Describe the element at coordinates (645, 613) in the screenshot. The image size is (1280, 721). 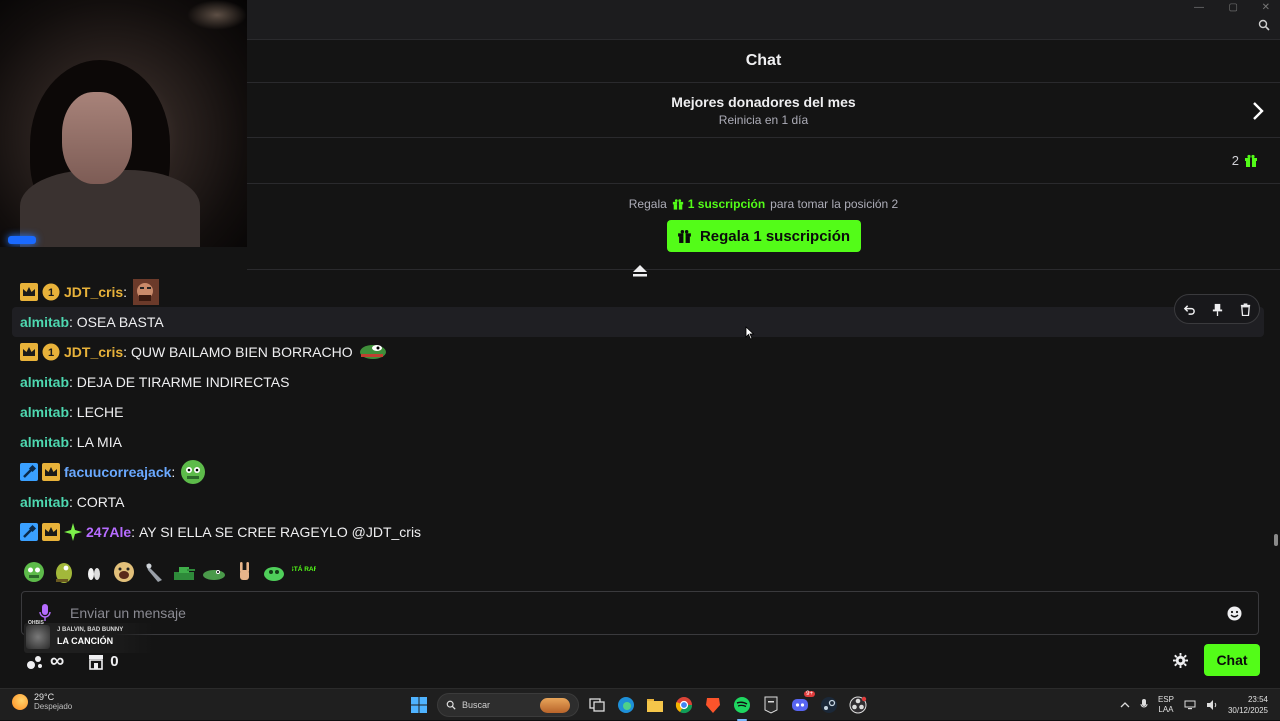
I see `chat-message-input` at that location.